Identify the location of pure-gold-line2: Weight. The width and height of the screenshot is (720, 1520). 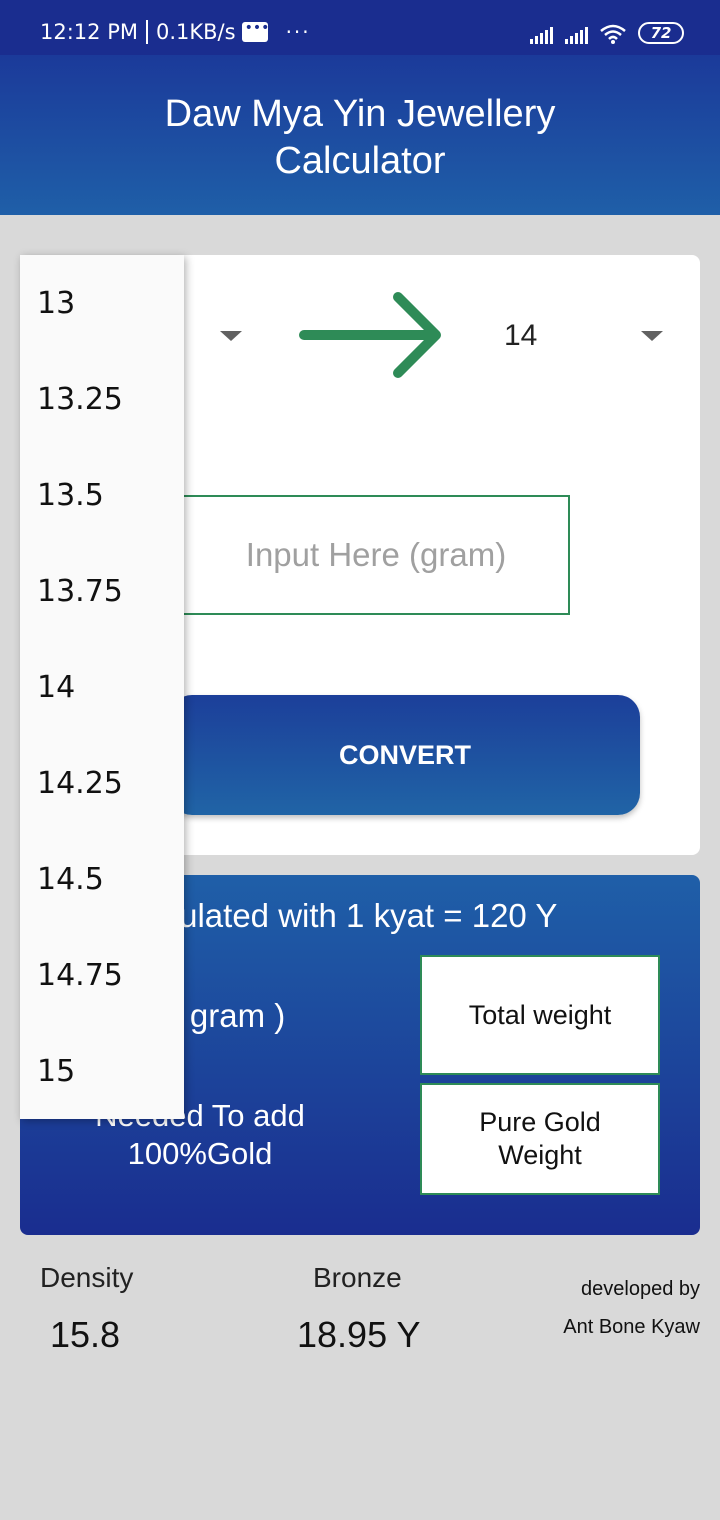
(540, 1155).